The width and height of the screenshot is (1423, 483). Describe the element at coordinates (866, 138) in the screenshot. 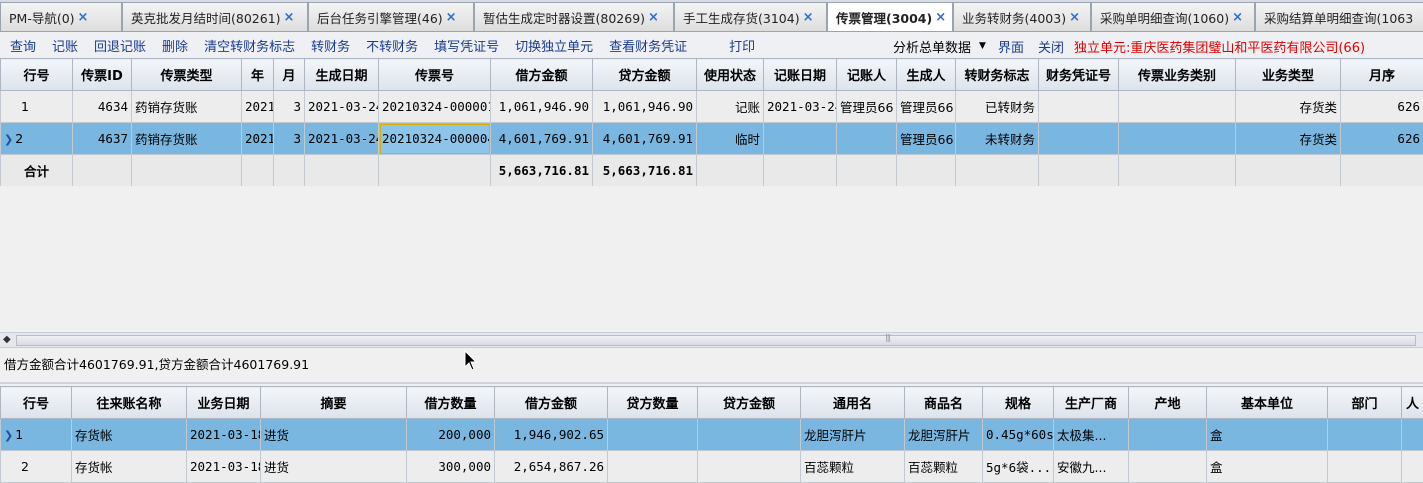

I see `cell-poster` at that location.